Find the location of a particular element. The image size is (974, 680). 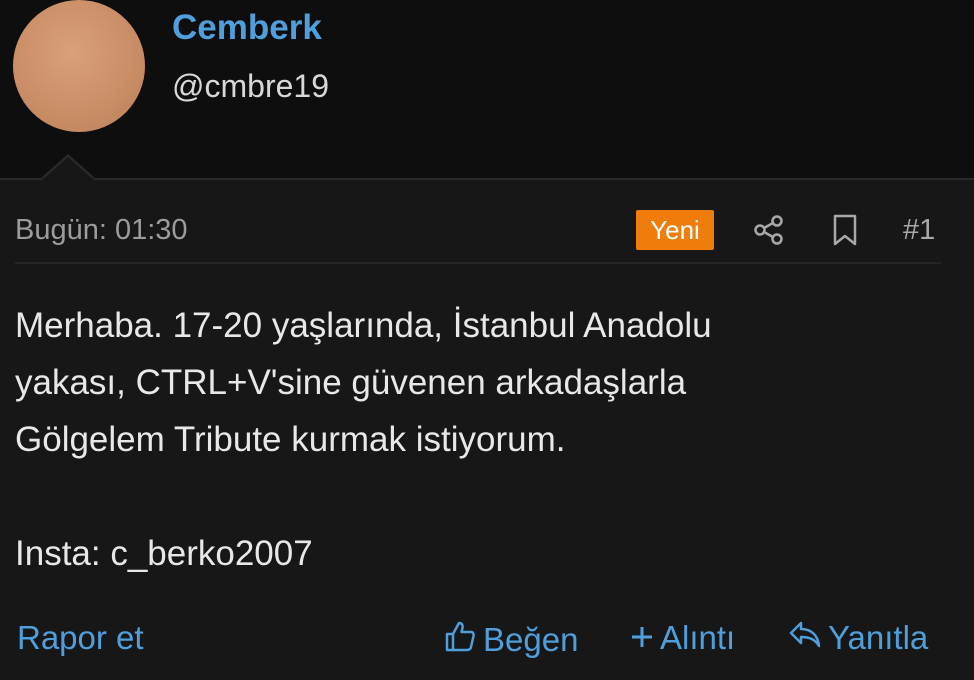

report-button: Rapor et is located at coordinates (80, 638).